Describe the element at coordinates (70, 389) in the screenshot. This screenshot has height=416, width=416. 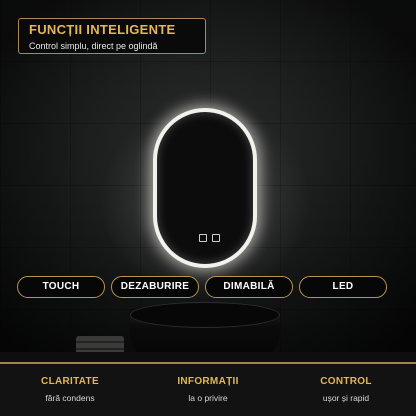
I see `benefit-clarity: CLARITATE fără condens` at that location.